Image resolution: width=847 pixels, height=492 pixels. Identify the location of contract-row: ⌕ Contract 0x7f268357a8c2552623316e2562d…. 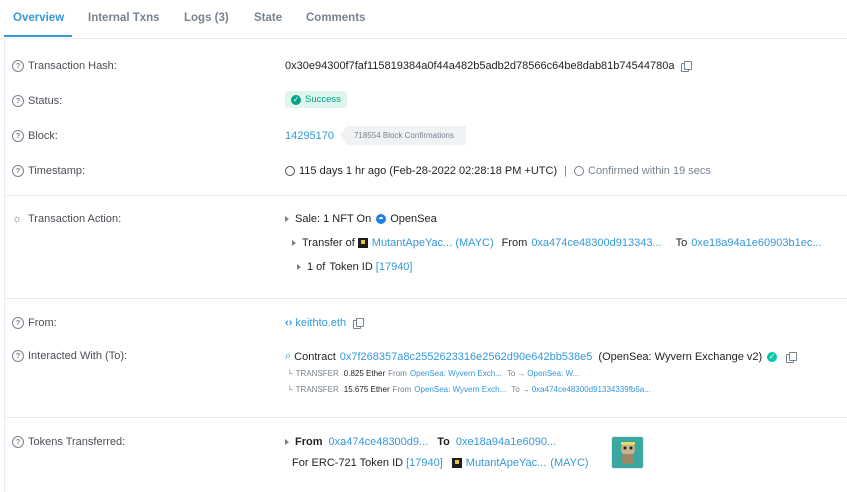
(541, 356).